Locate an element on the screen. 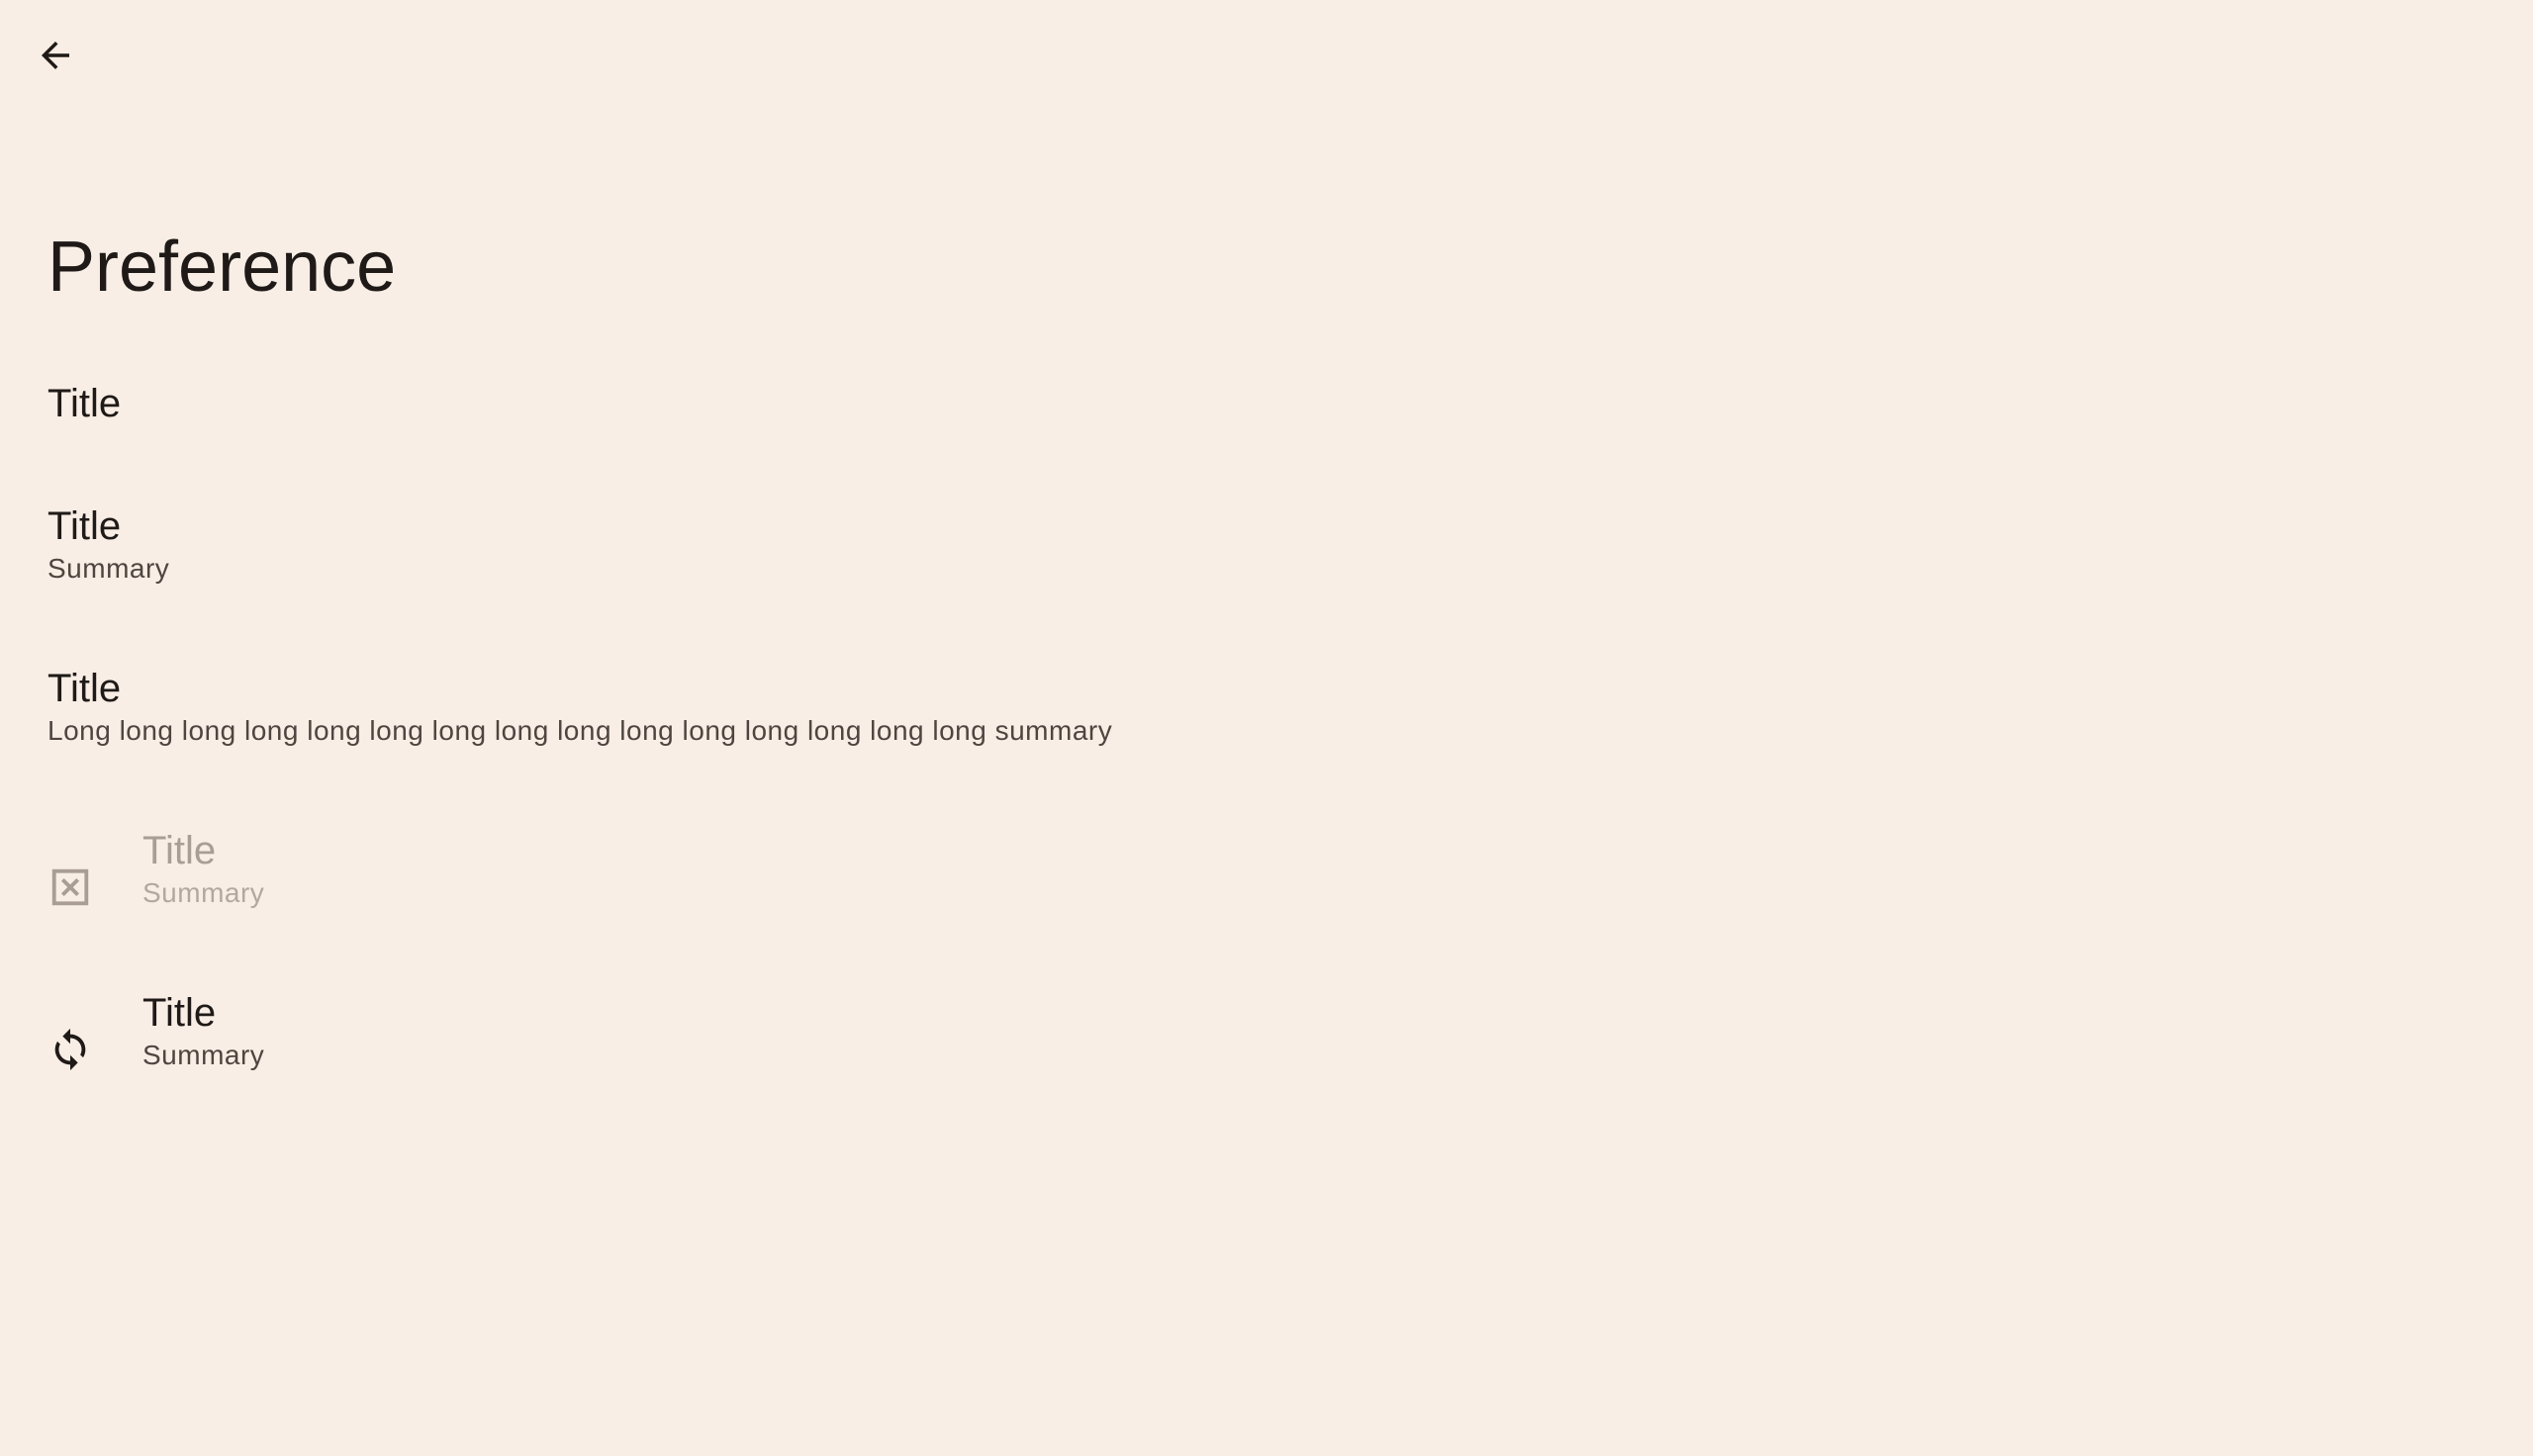  page-title: Preference is located at coordinates (222, 267).